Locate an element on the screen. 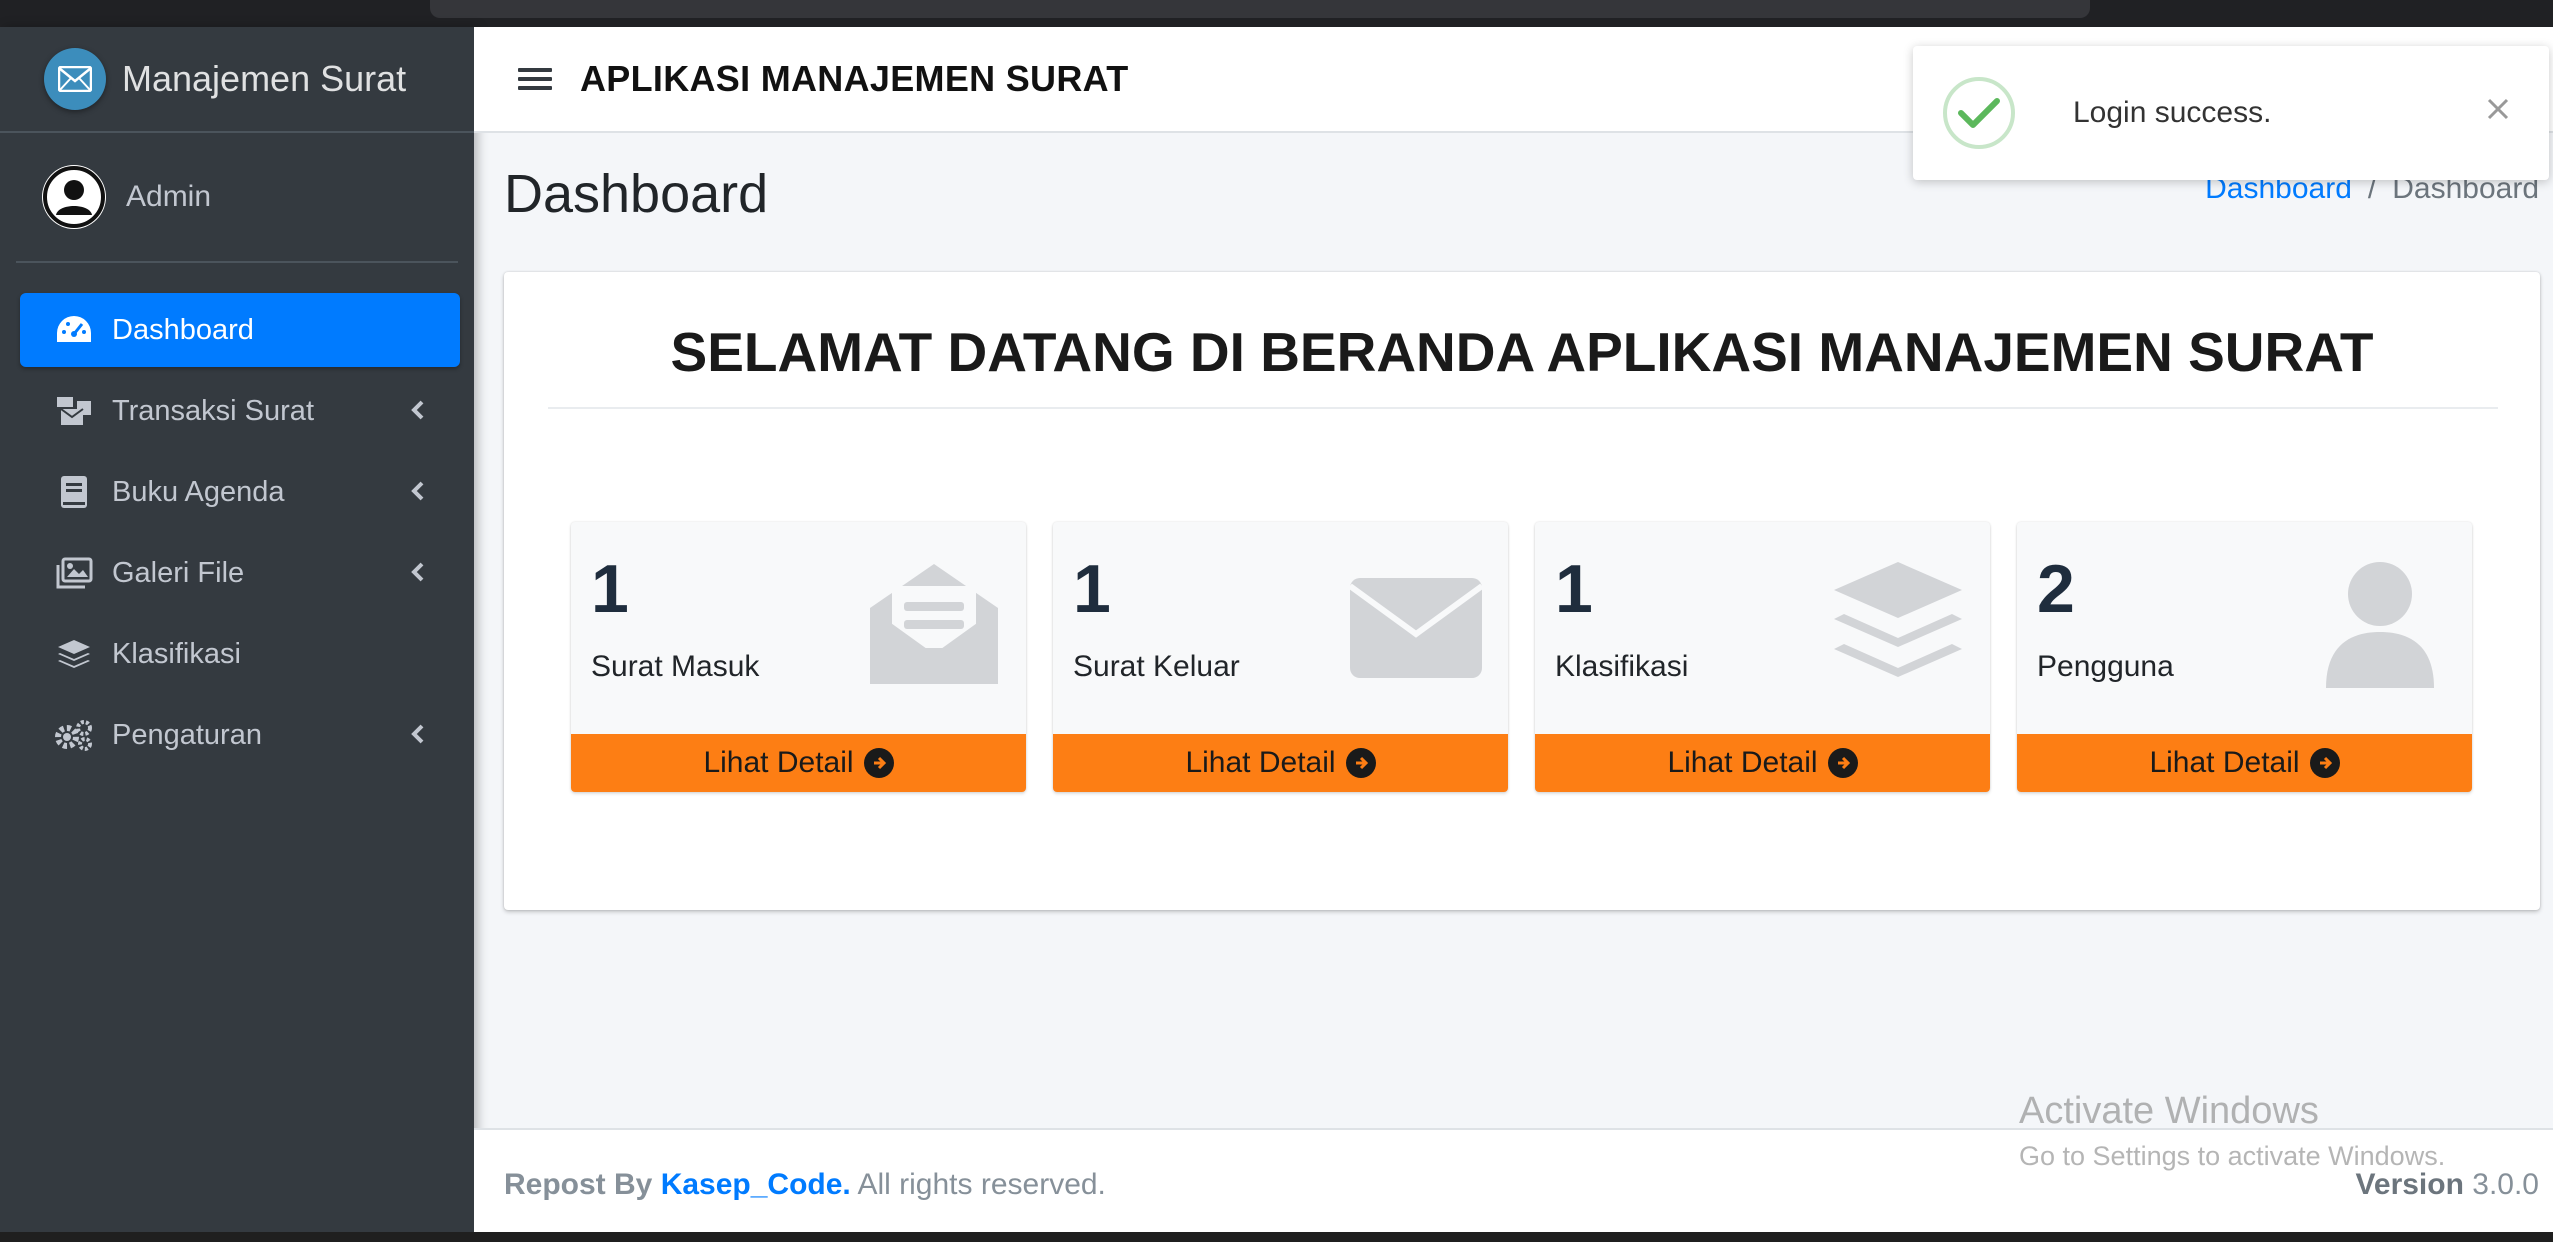 Image resolution: width=2553 pixels, height=1242 pixels. sidebar-item-klasifikasi: Klasifikasi is located at coordinates (240, 654).